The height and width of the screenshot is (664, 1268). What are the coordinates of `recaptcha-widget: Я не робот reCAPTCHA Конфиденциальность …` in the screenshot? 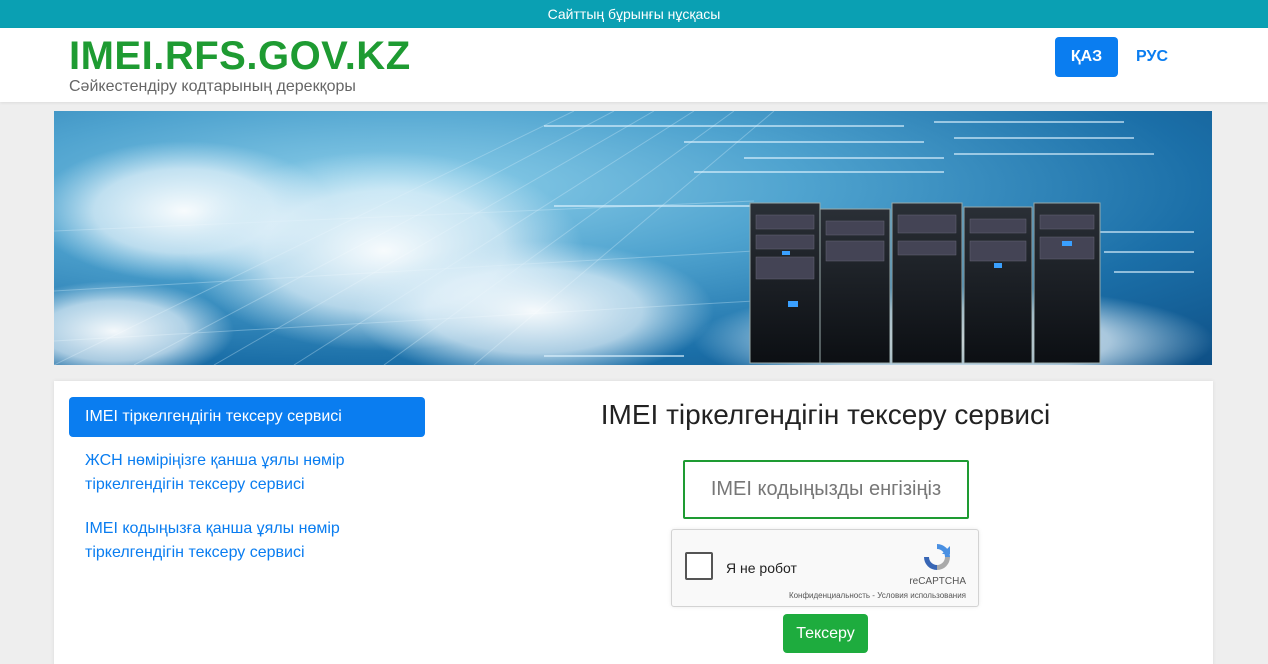 It's located at (825, 568).